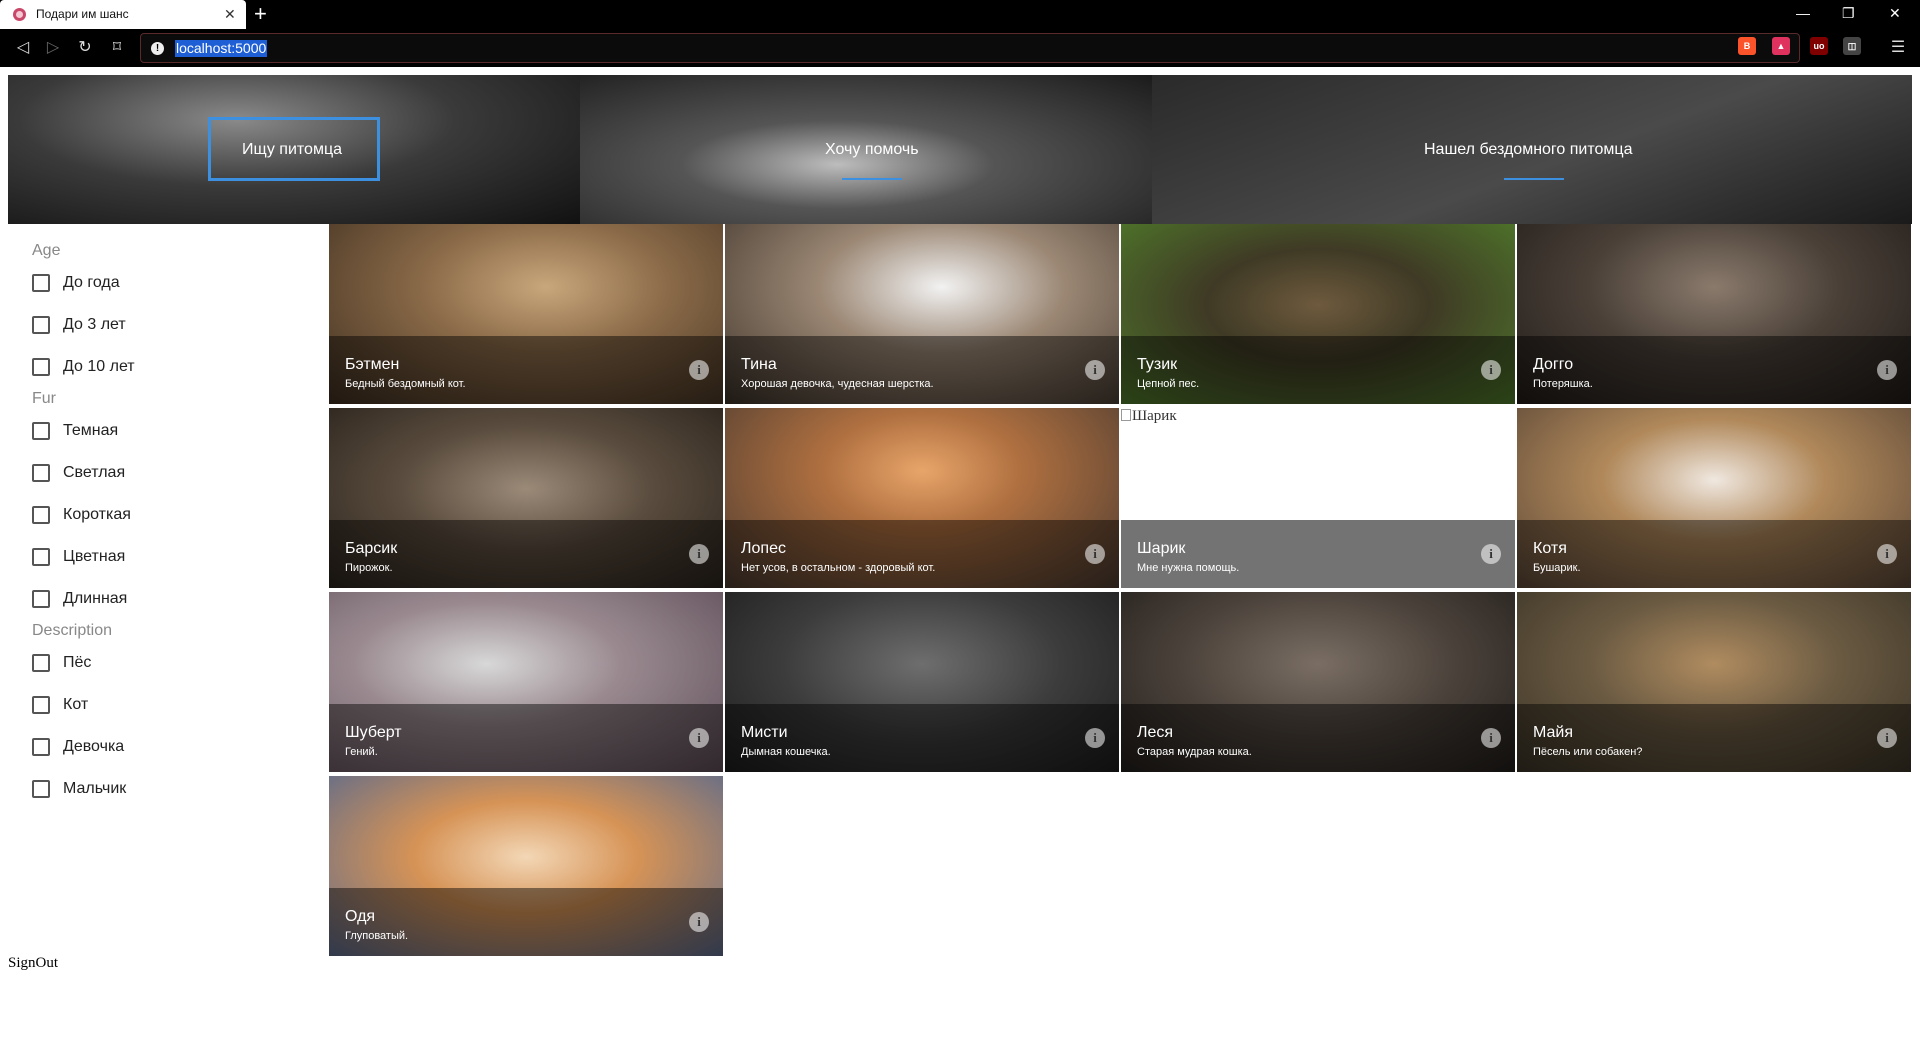  What do you see at coordinates (1318, 498) in the screenshot?
I see `pet-card: Шарик Шарик Мне нужна помощь. i` at bounding box center [1318, 498].